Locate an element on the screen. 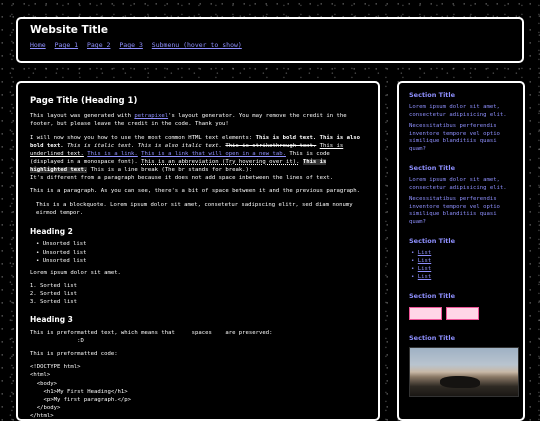  sidebar-section: Section Title List List List List is located at coordinates (461, 259).